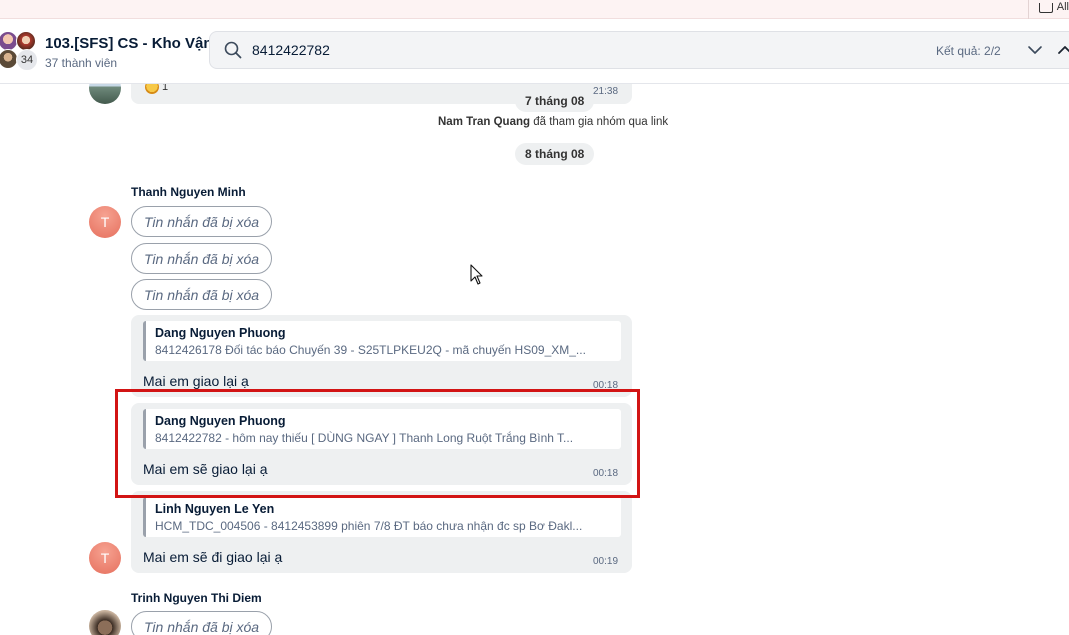  What do you see at coordinates (1035, 50) in the screenshot?
I see `chevron-down-icon` at bounding box center [1035, 50].